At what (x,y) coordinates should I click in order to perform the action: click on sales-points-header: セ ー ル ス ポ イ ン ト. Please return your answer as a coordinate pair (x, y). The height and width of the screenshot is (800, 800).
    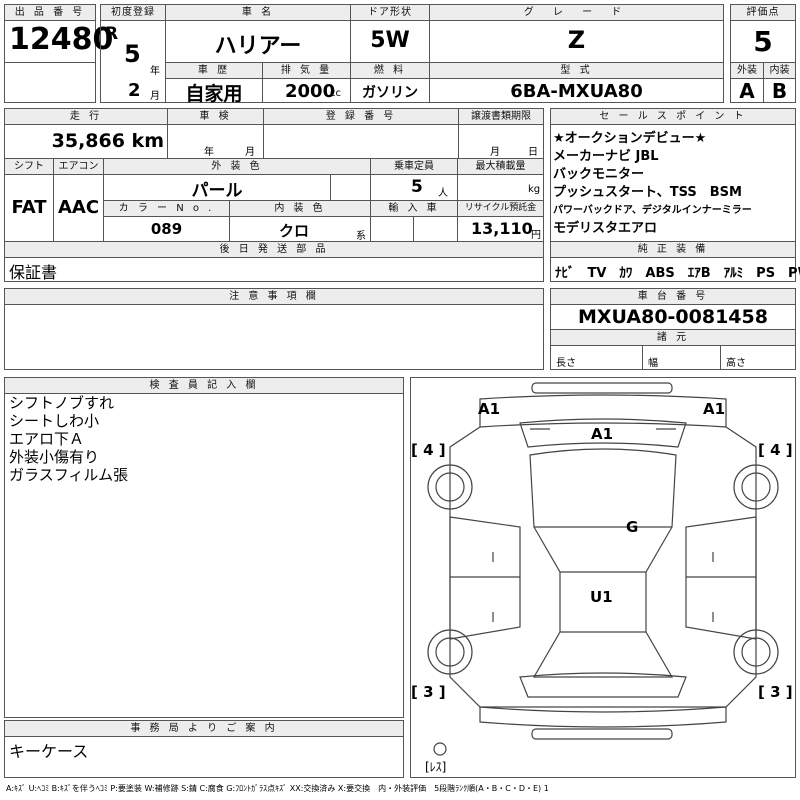
    Looking at the image, I should click on (673, 116).